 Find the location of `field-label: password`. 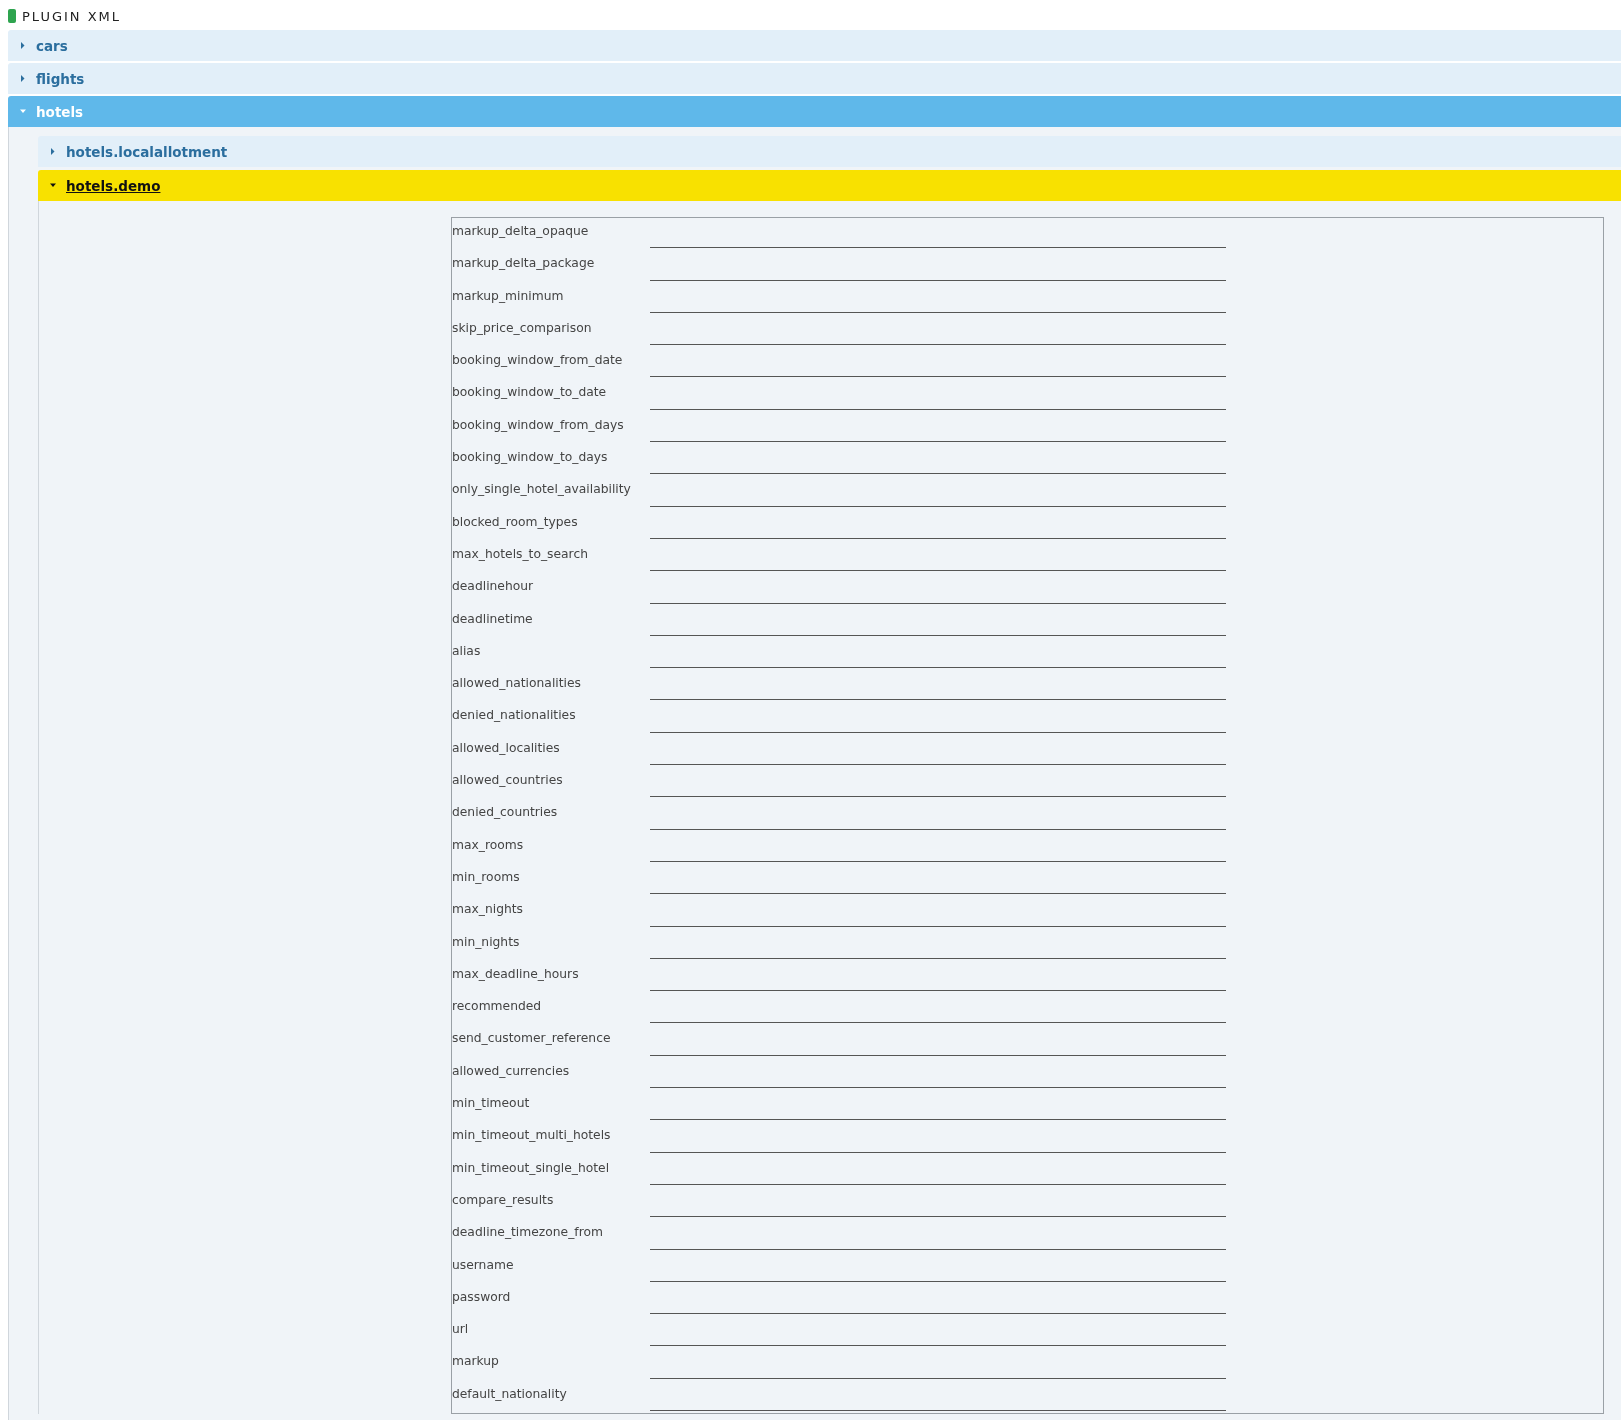

field-label: password is located at coordinates (482, 1297).